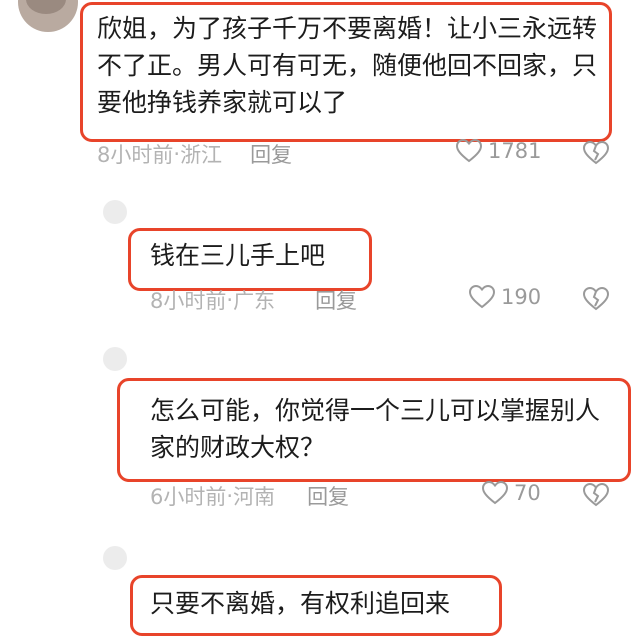 The image size is (644, 640). I want to click on comment-location: 广东, so click(254, 301).